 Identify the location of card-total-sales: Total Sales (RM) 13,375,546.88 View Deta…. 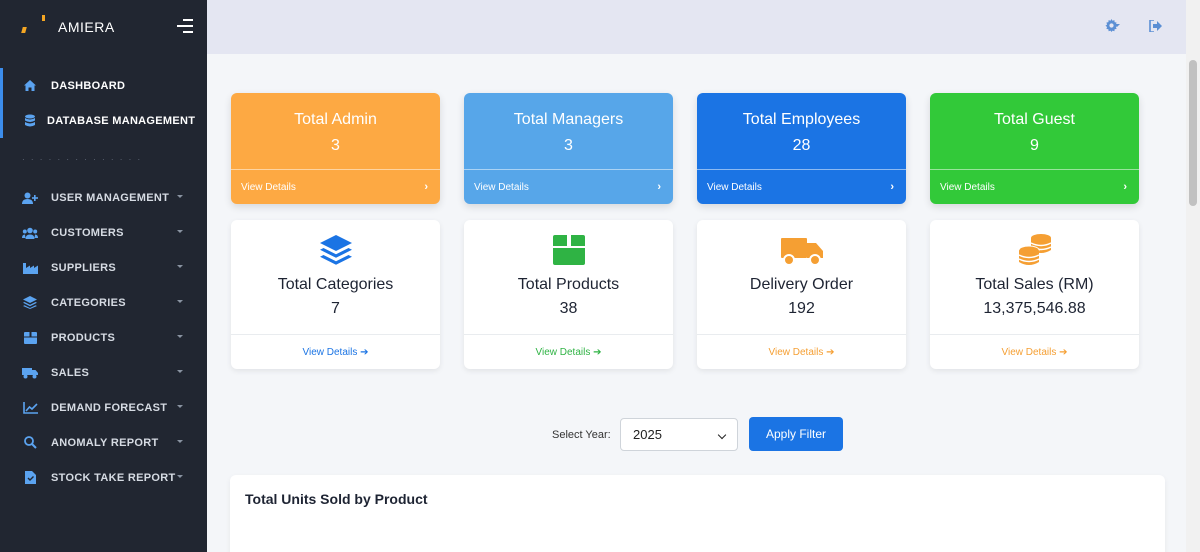
(1034, 294).